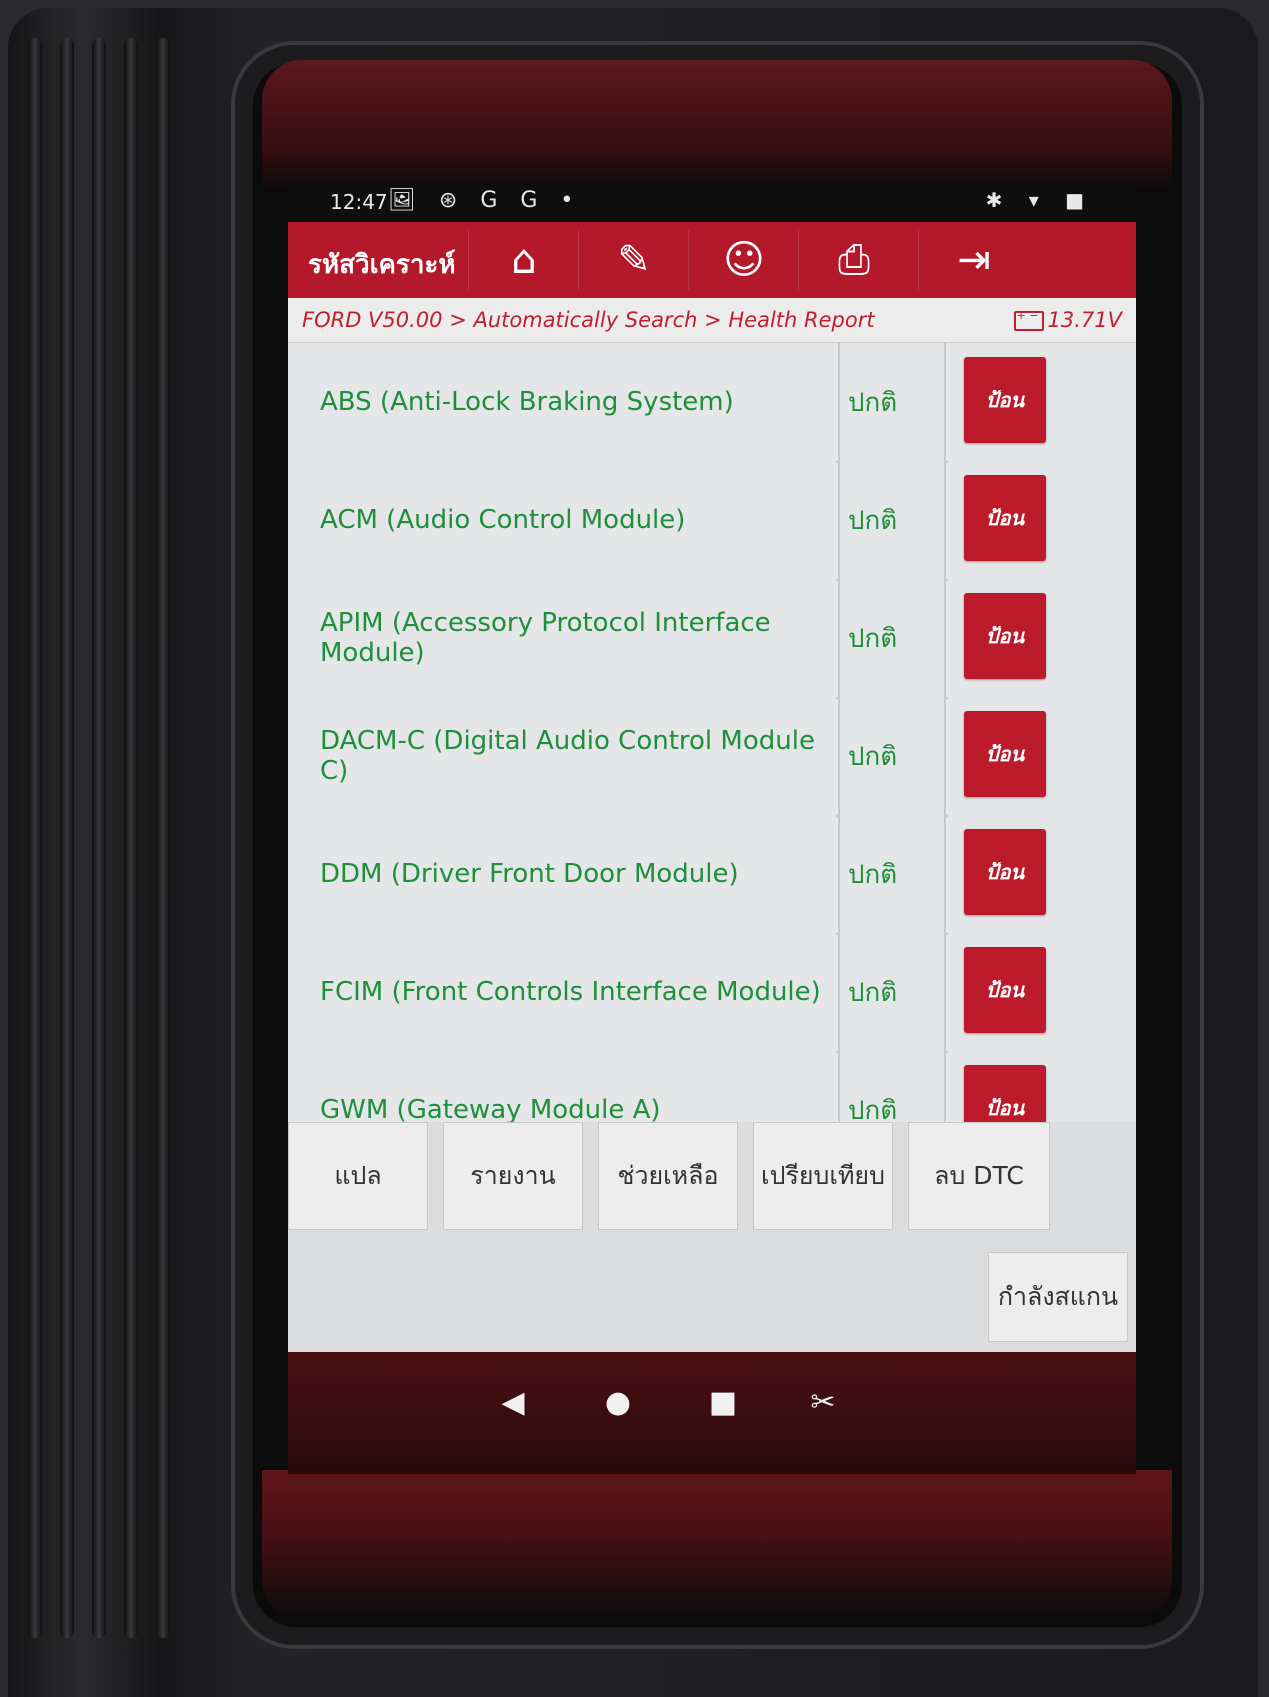  Describe the element at coordinates (513, 1176) in the screenshot. I see `report-button: รายงาน` at that location.